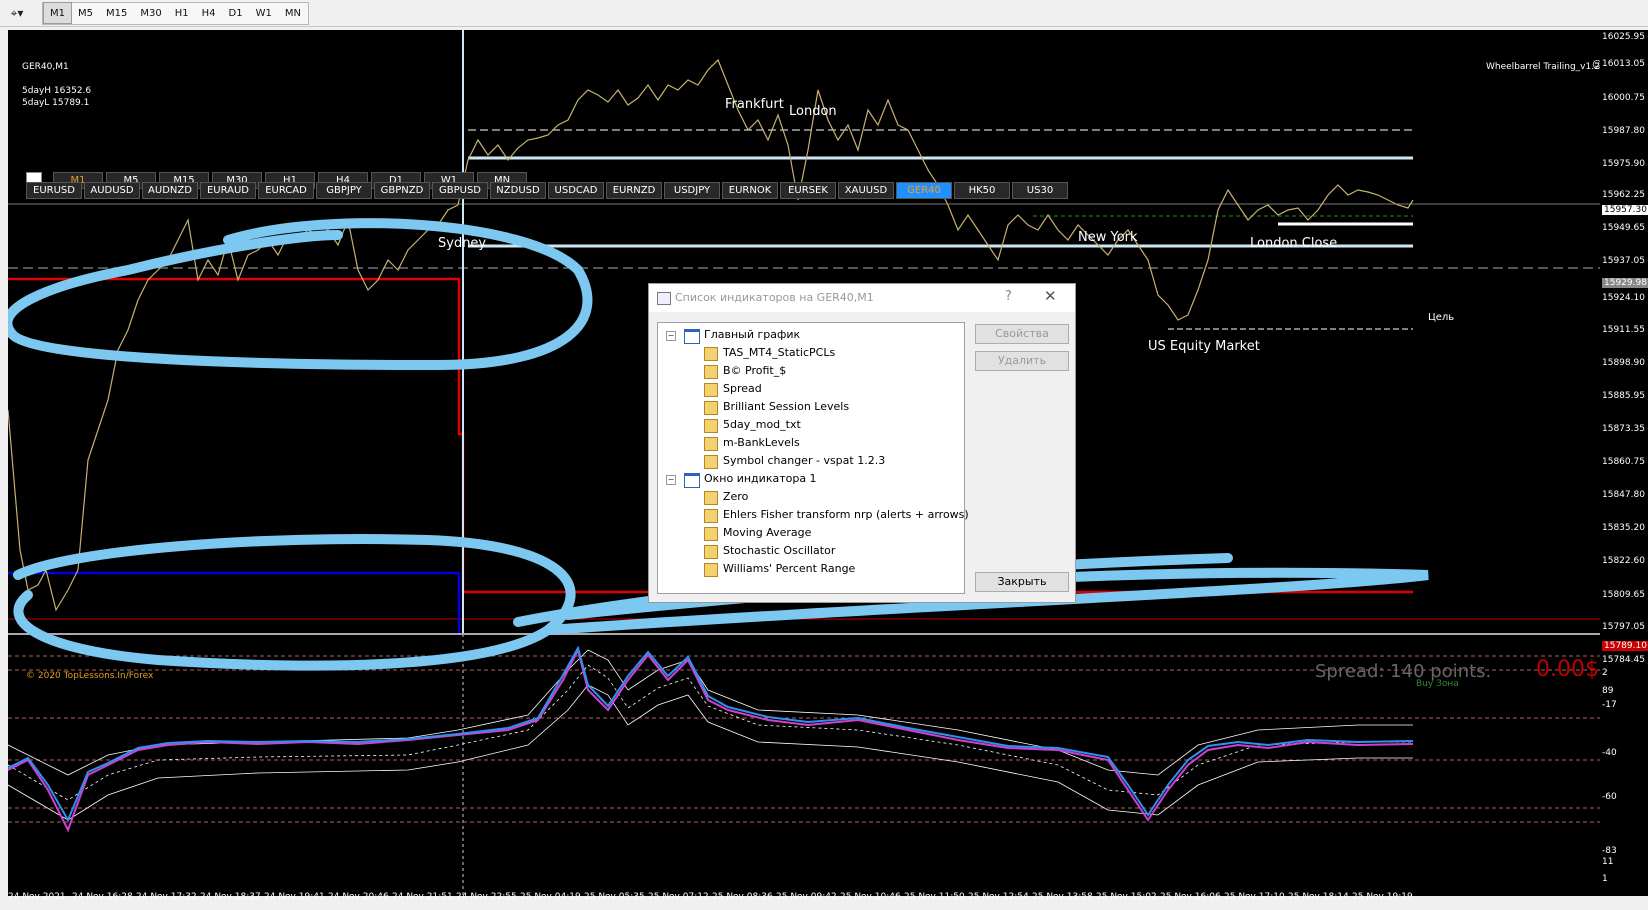 This screenshot has width=1648, height=910. Describe the element at coordinates (402, 190) in the screenshot. I see `symbol-gbpnzd: GBPNZD` at that location.